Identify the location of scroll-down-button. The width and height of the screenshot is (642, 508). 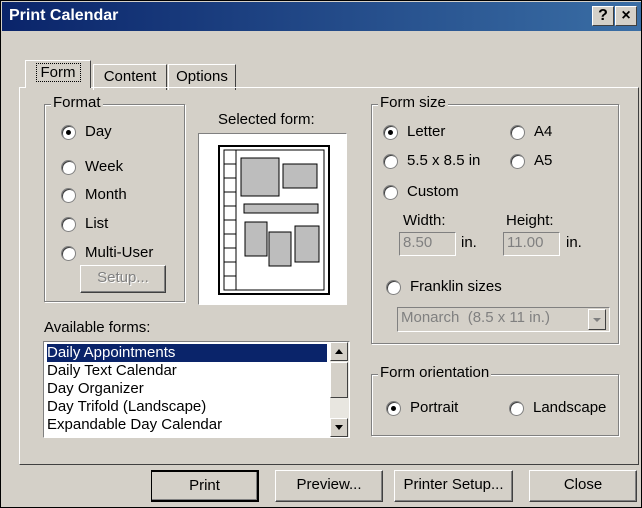
(339, 427).